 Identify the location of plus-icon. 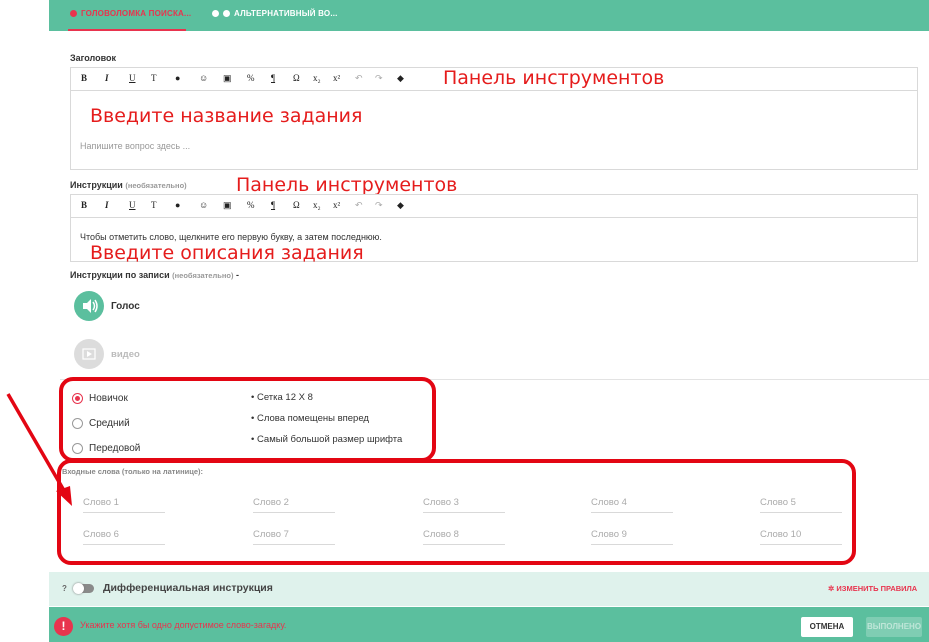
(226, 13).